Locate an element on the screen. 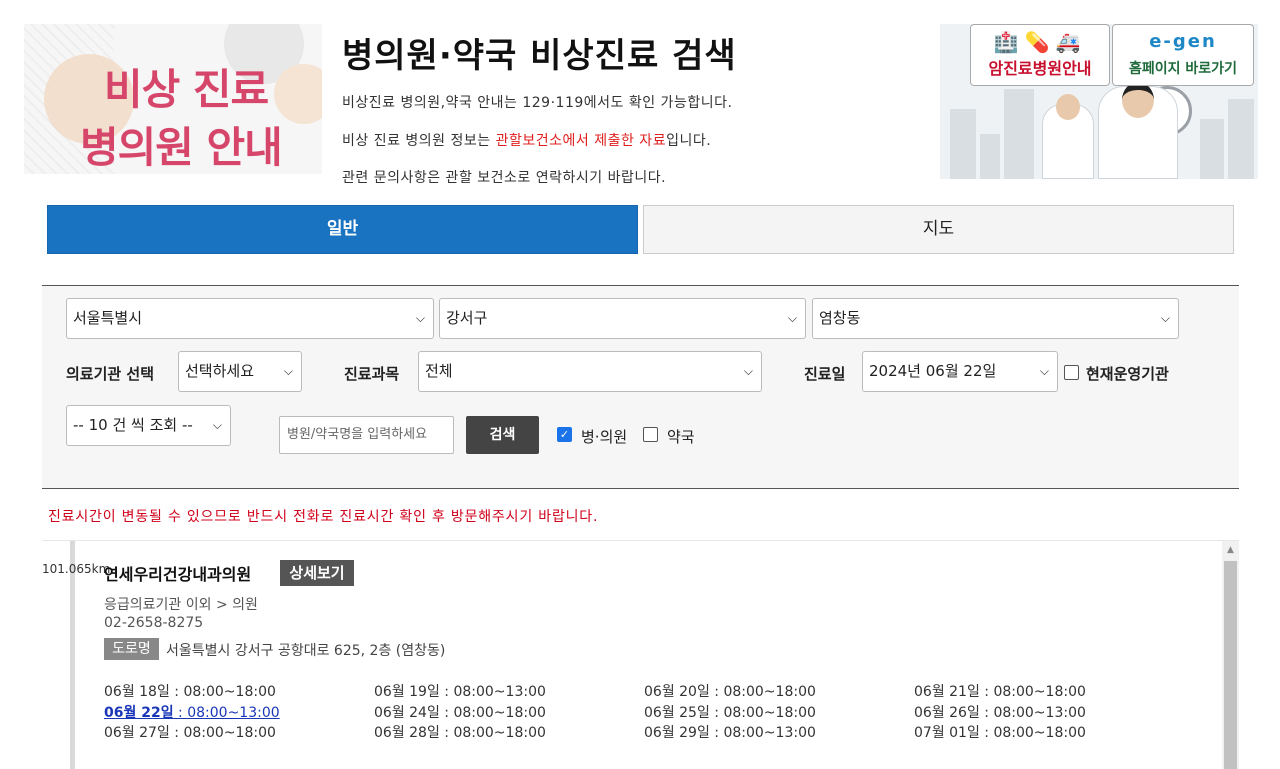 This screenshot has width=1280, height=769. scrollbar: ▲ is located at coordinates (1230, 655).